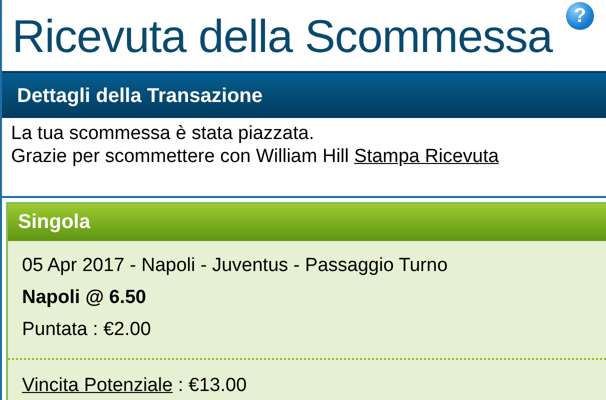  I want to click on event-details: 05 Apr 2017 - Napoli - Juventus - Passaggio Turno, so click(235, 266).